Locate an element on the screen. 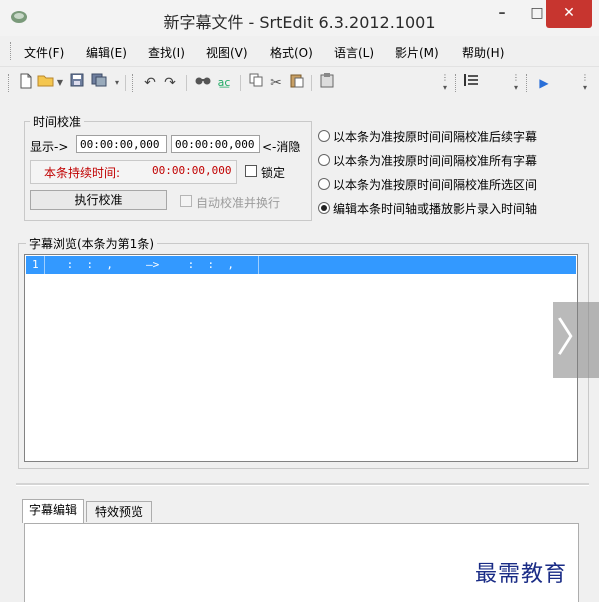  subtitle-row: 1 : : , —> : : , is located at coordinates (301, 265).